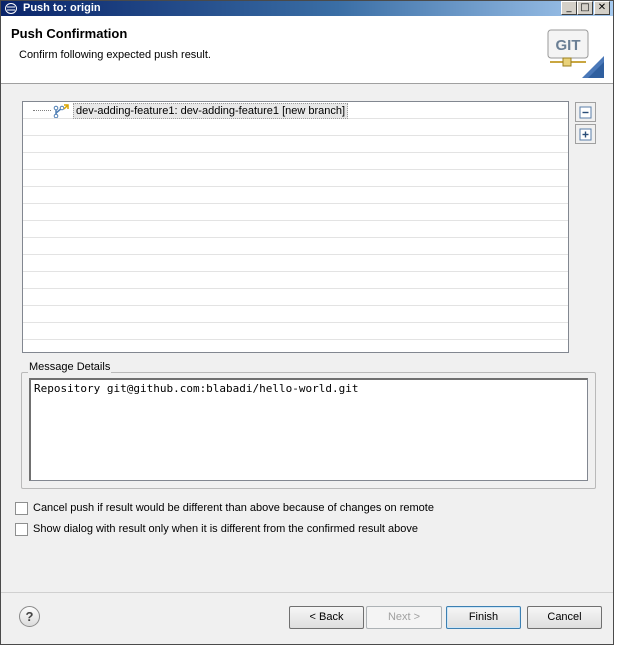  What do you see at coordinates (483, 617) in the screenshot?
I see `finish-button: Finish` at bounding box center [483, 617].